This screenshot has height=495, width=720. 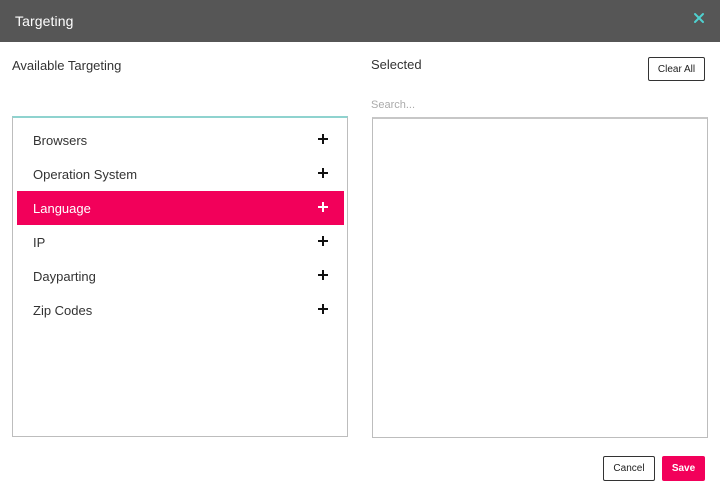 I want to click on targeting-item-operation-system: Operation System, so click(x=180, y=174).